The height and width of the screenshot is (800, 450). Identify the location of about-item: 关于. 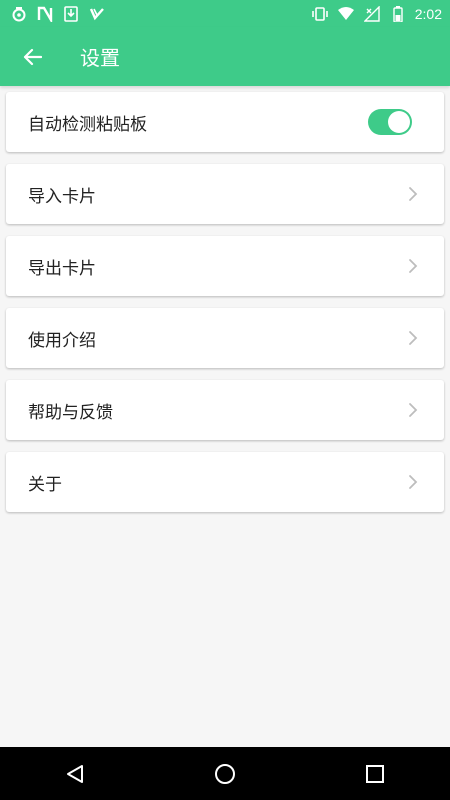
(225, 482).